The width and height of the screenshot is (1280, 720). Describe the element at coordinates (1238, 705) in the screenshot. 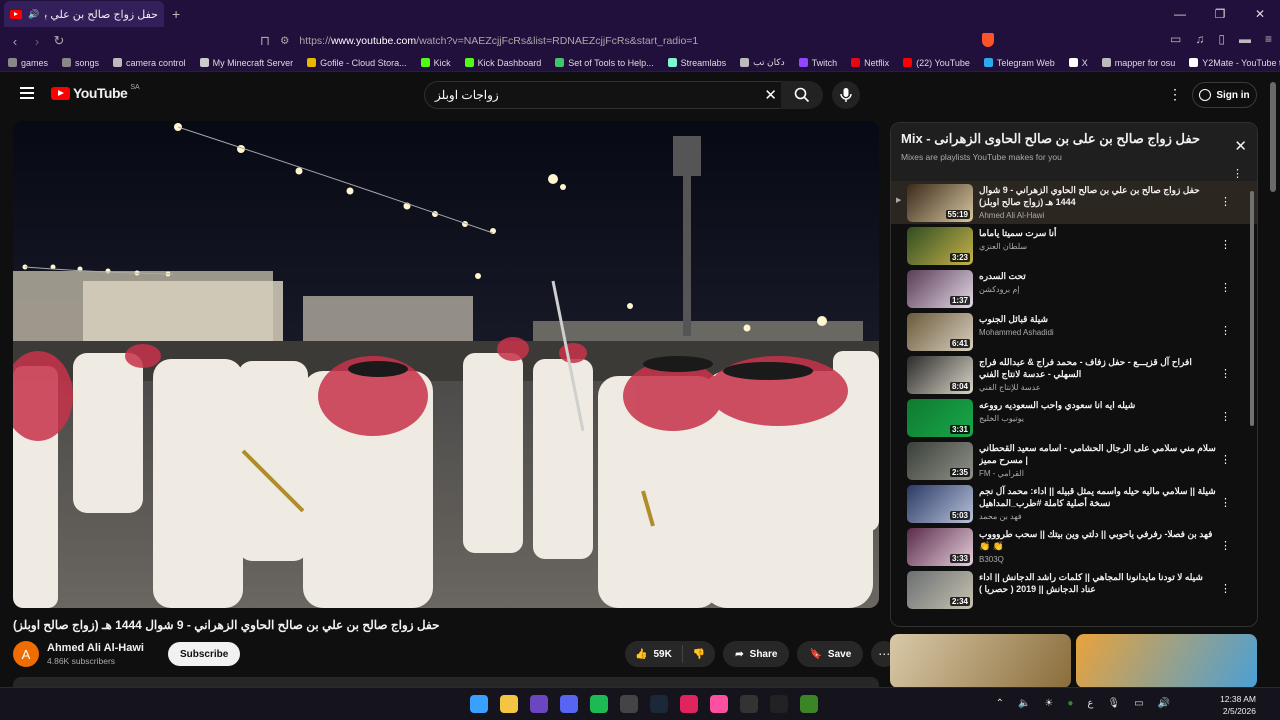

I see `clock: 12:38 AM 2/5/2026` at that location.